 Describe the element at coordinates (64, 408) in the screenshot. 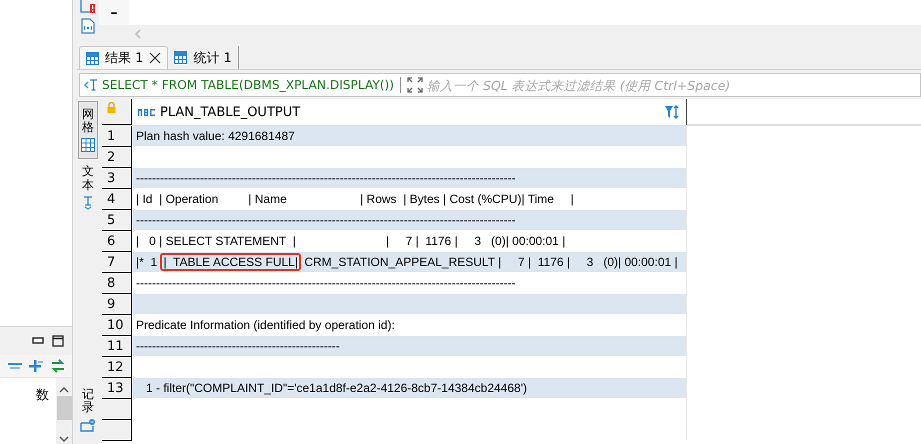

I see `scrollbar-thumb` at that location.